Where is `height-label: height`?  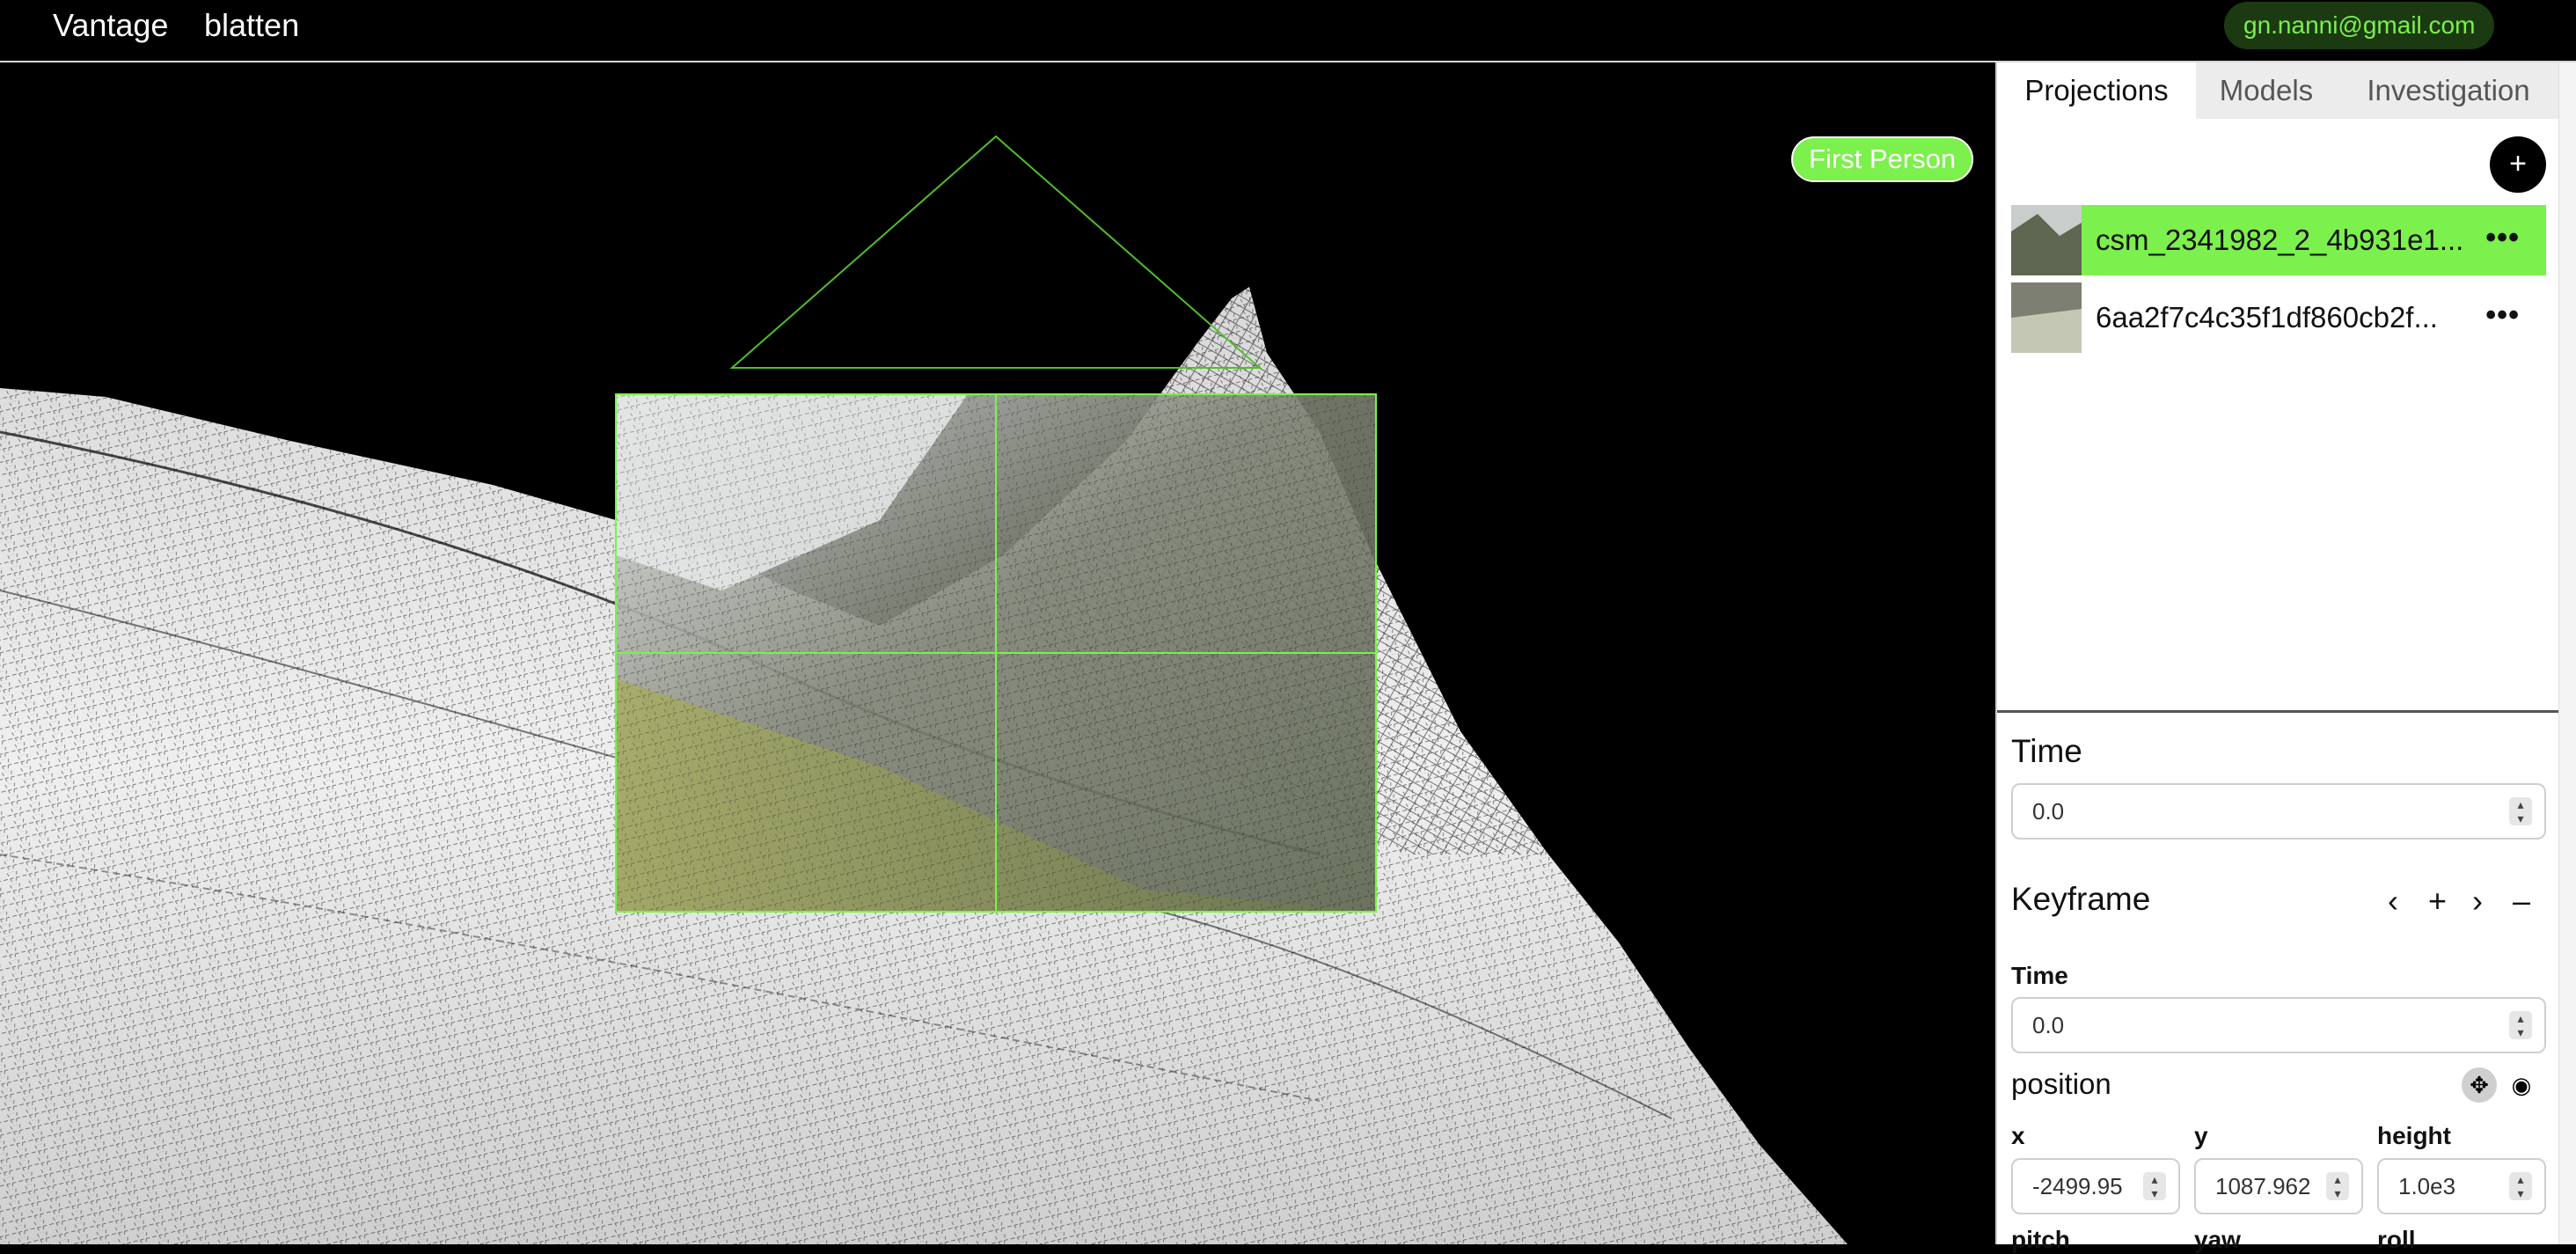 height-label: height is located at coordinates (2414, 1136).